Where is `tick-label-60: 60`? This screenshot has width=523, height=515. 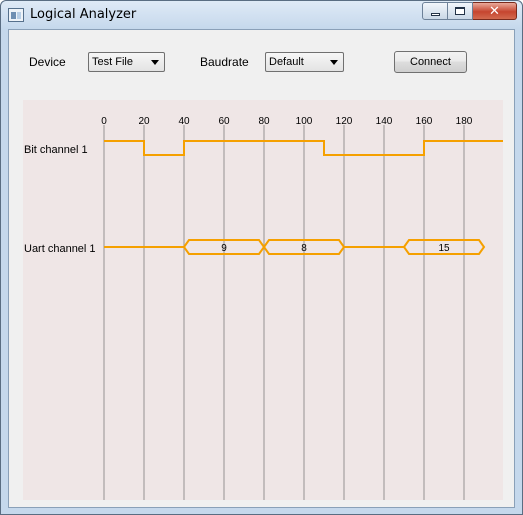
tick-label-60: 60 is located at coordinates (224, 121).